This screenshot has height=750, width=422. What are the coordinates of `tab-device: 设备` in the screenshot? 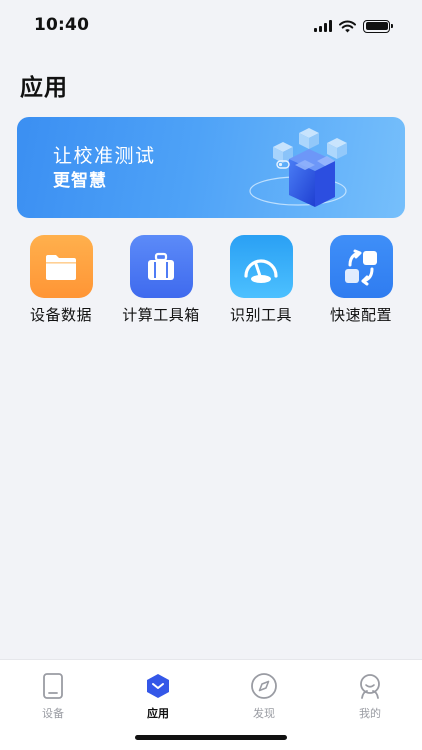 It's located at (53, 696).